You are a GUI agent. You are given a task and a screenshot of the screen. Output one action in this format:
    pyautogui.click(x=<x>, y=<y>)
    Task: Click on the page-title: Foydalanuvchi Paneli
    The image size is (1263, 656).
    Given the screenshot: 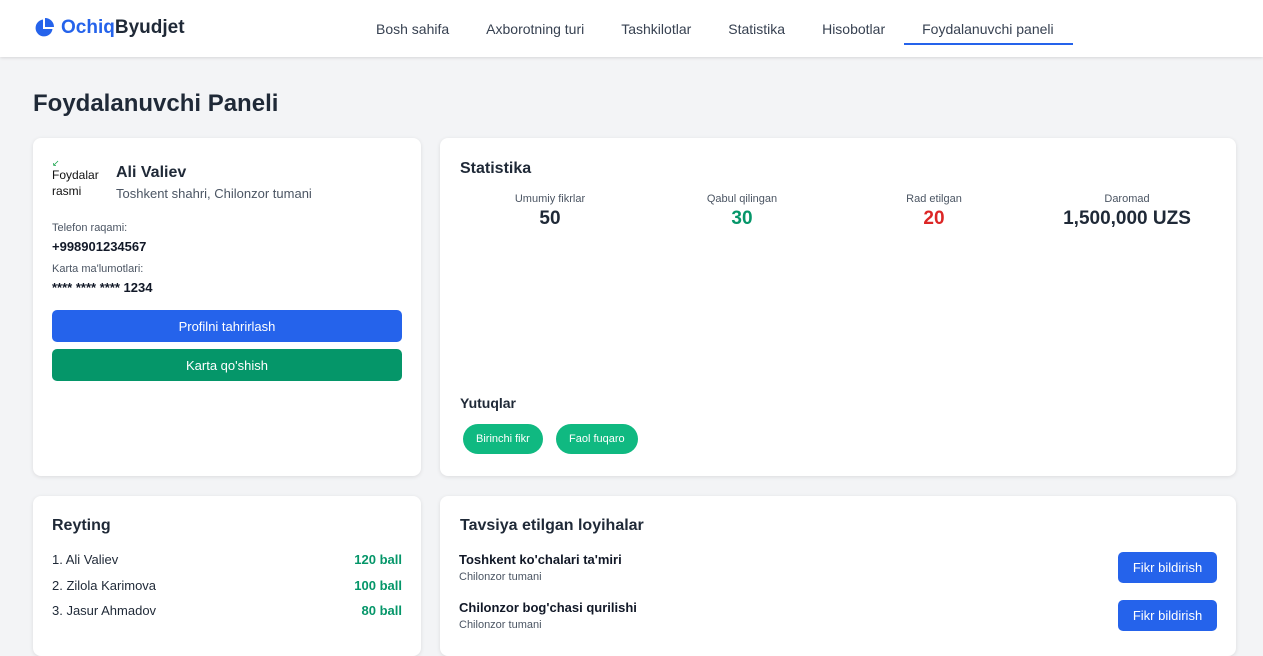 What is the action you would take?
    pyautogui.click(x=156, y=103)
    